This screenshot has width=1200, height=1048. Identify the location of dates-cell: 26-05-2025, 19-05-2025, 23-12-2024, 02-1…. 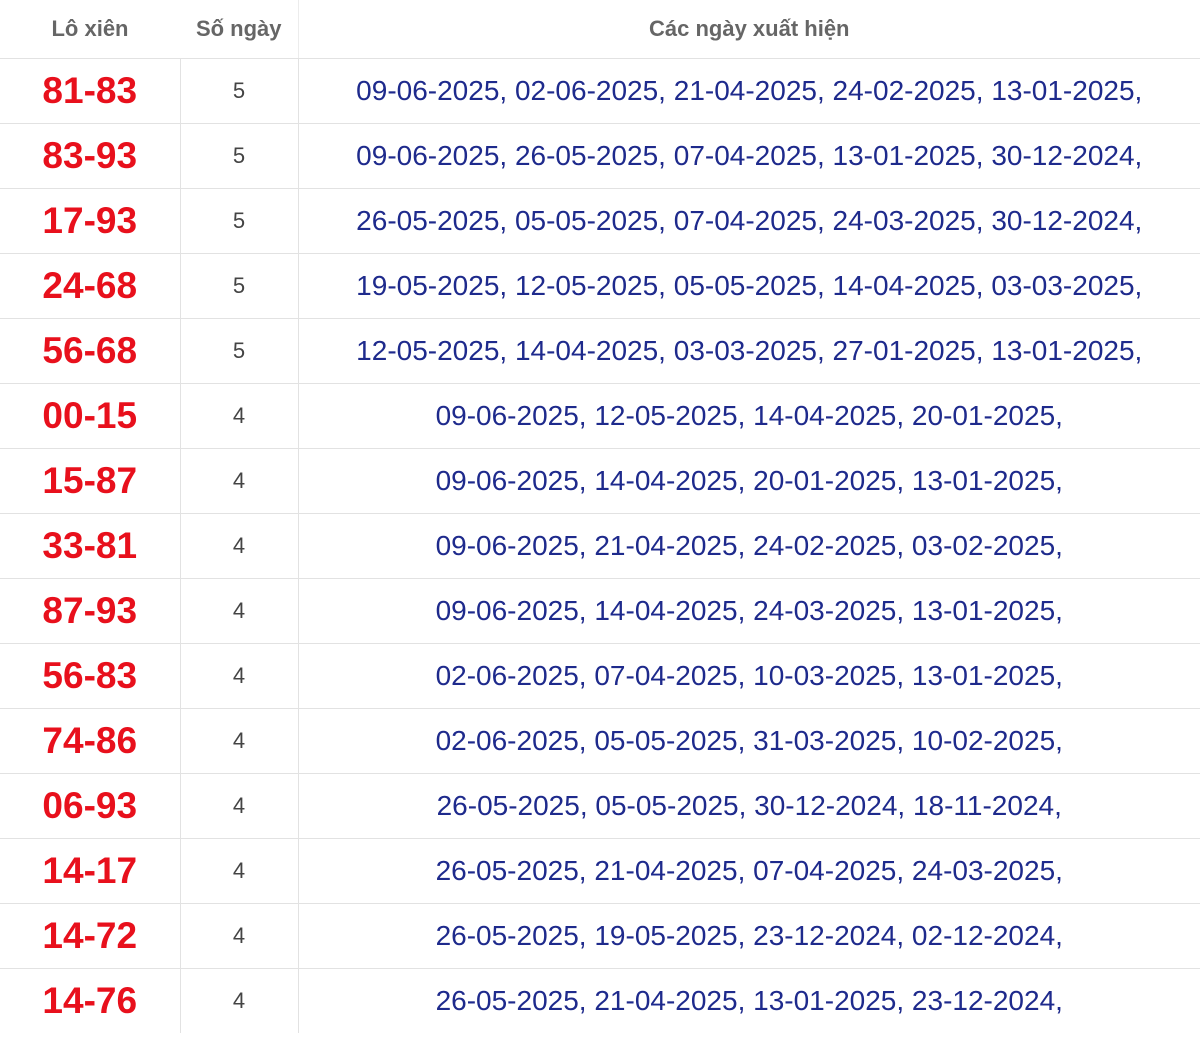
(749, 936).